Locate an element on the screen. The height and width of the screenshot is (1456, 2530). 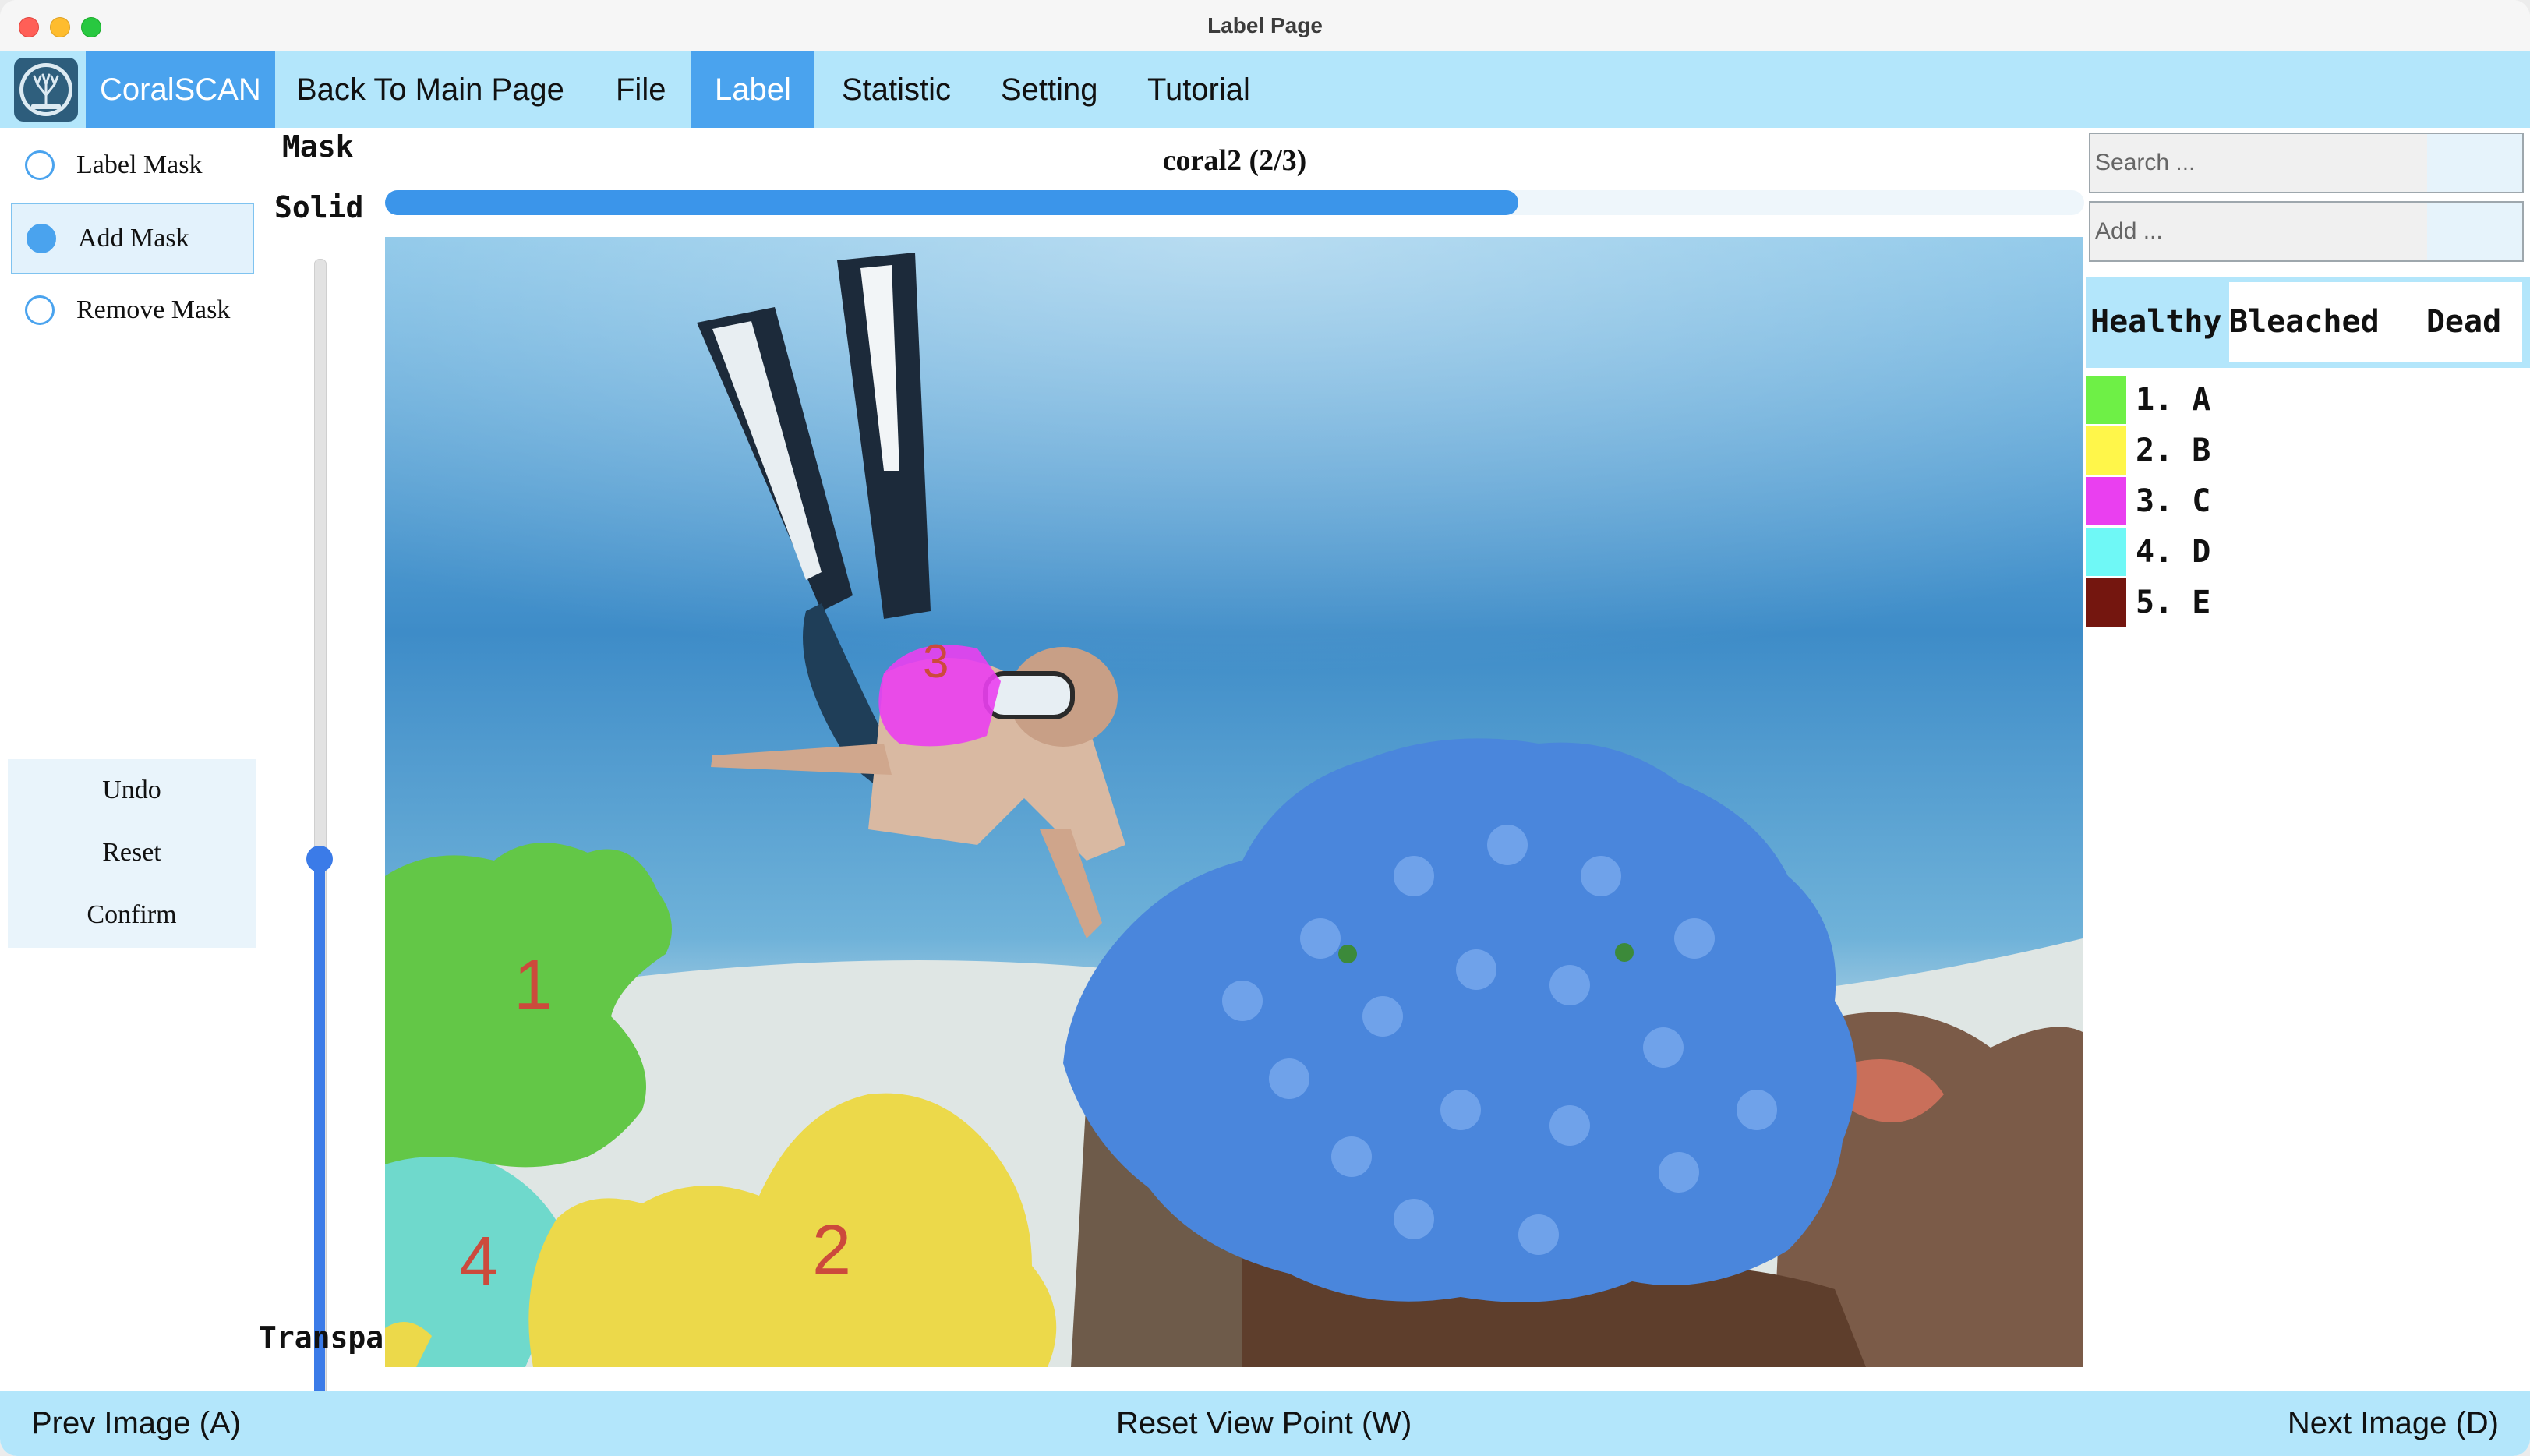
region-number-3: 3 is located at coordinates (936, 661).